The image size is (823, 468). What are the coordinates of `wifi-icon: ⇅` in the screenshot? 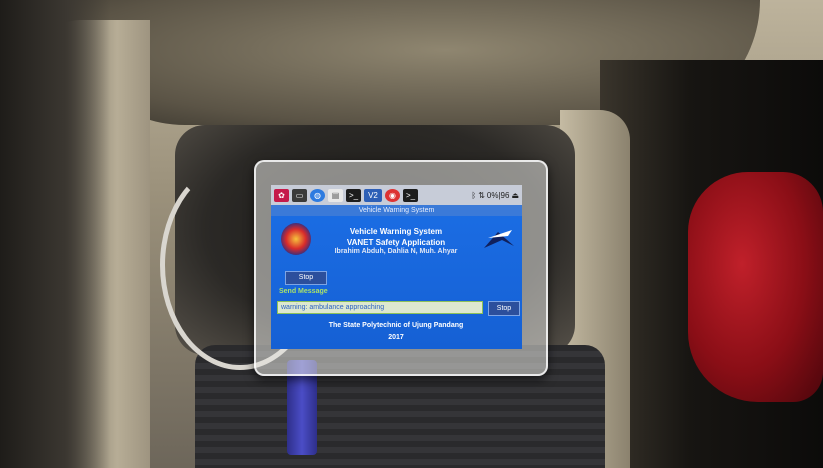 It's located at (481, 195).